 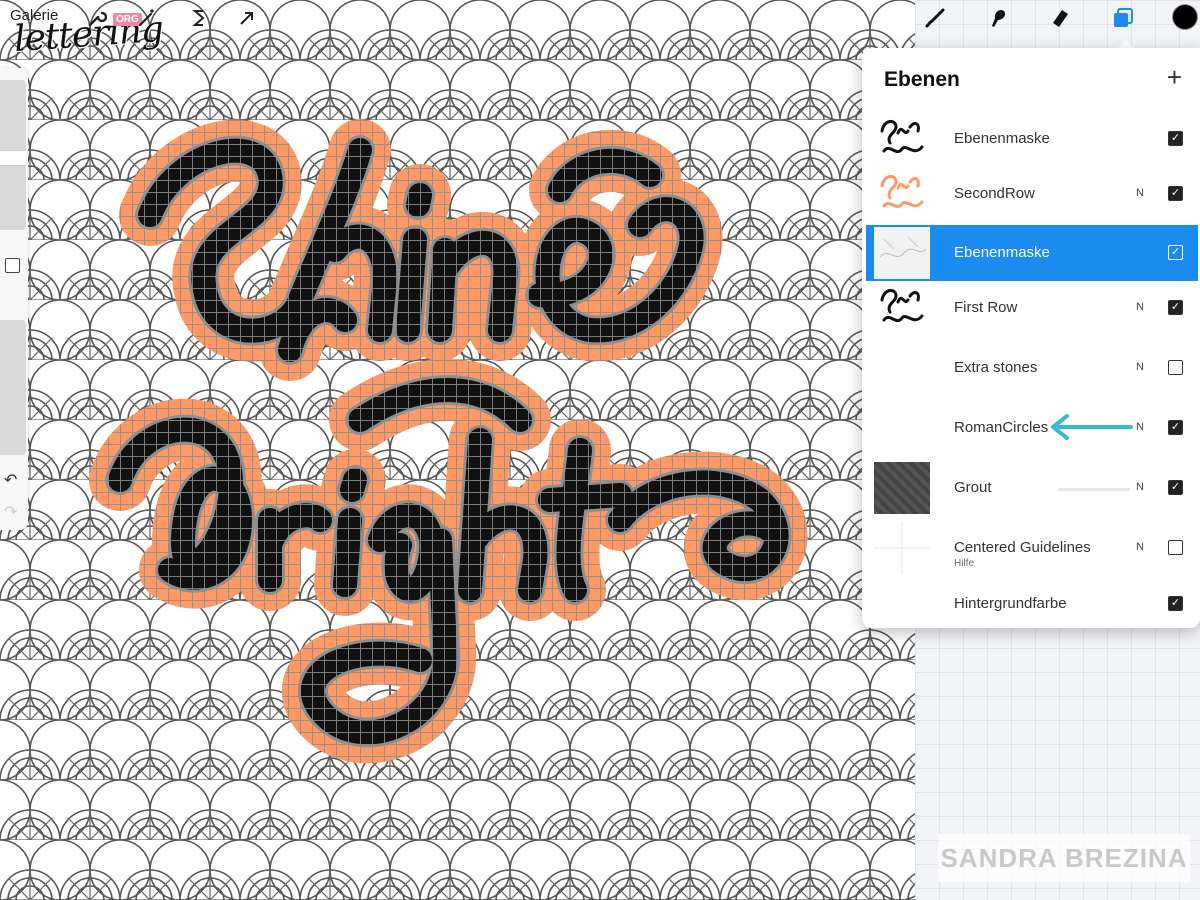 I want to click on color-swatch, so click(x=1185, y=17).